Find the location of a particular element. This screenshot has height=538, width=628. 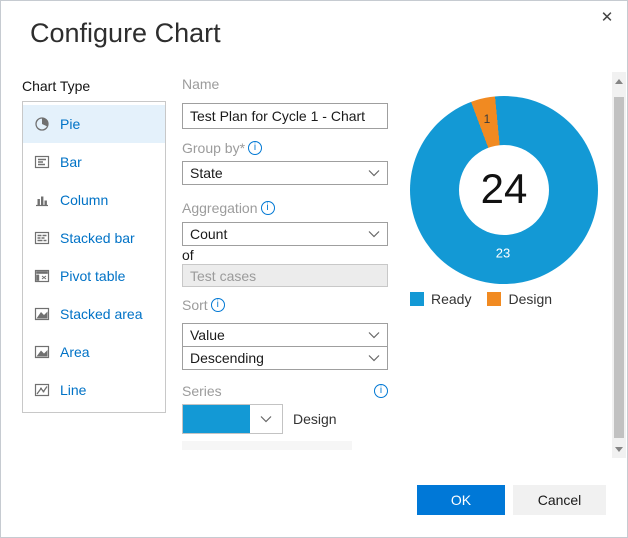

pie-chart-preview: 24 23 1 is located at coordinates (504, 190).